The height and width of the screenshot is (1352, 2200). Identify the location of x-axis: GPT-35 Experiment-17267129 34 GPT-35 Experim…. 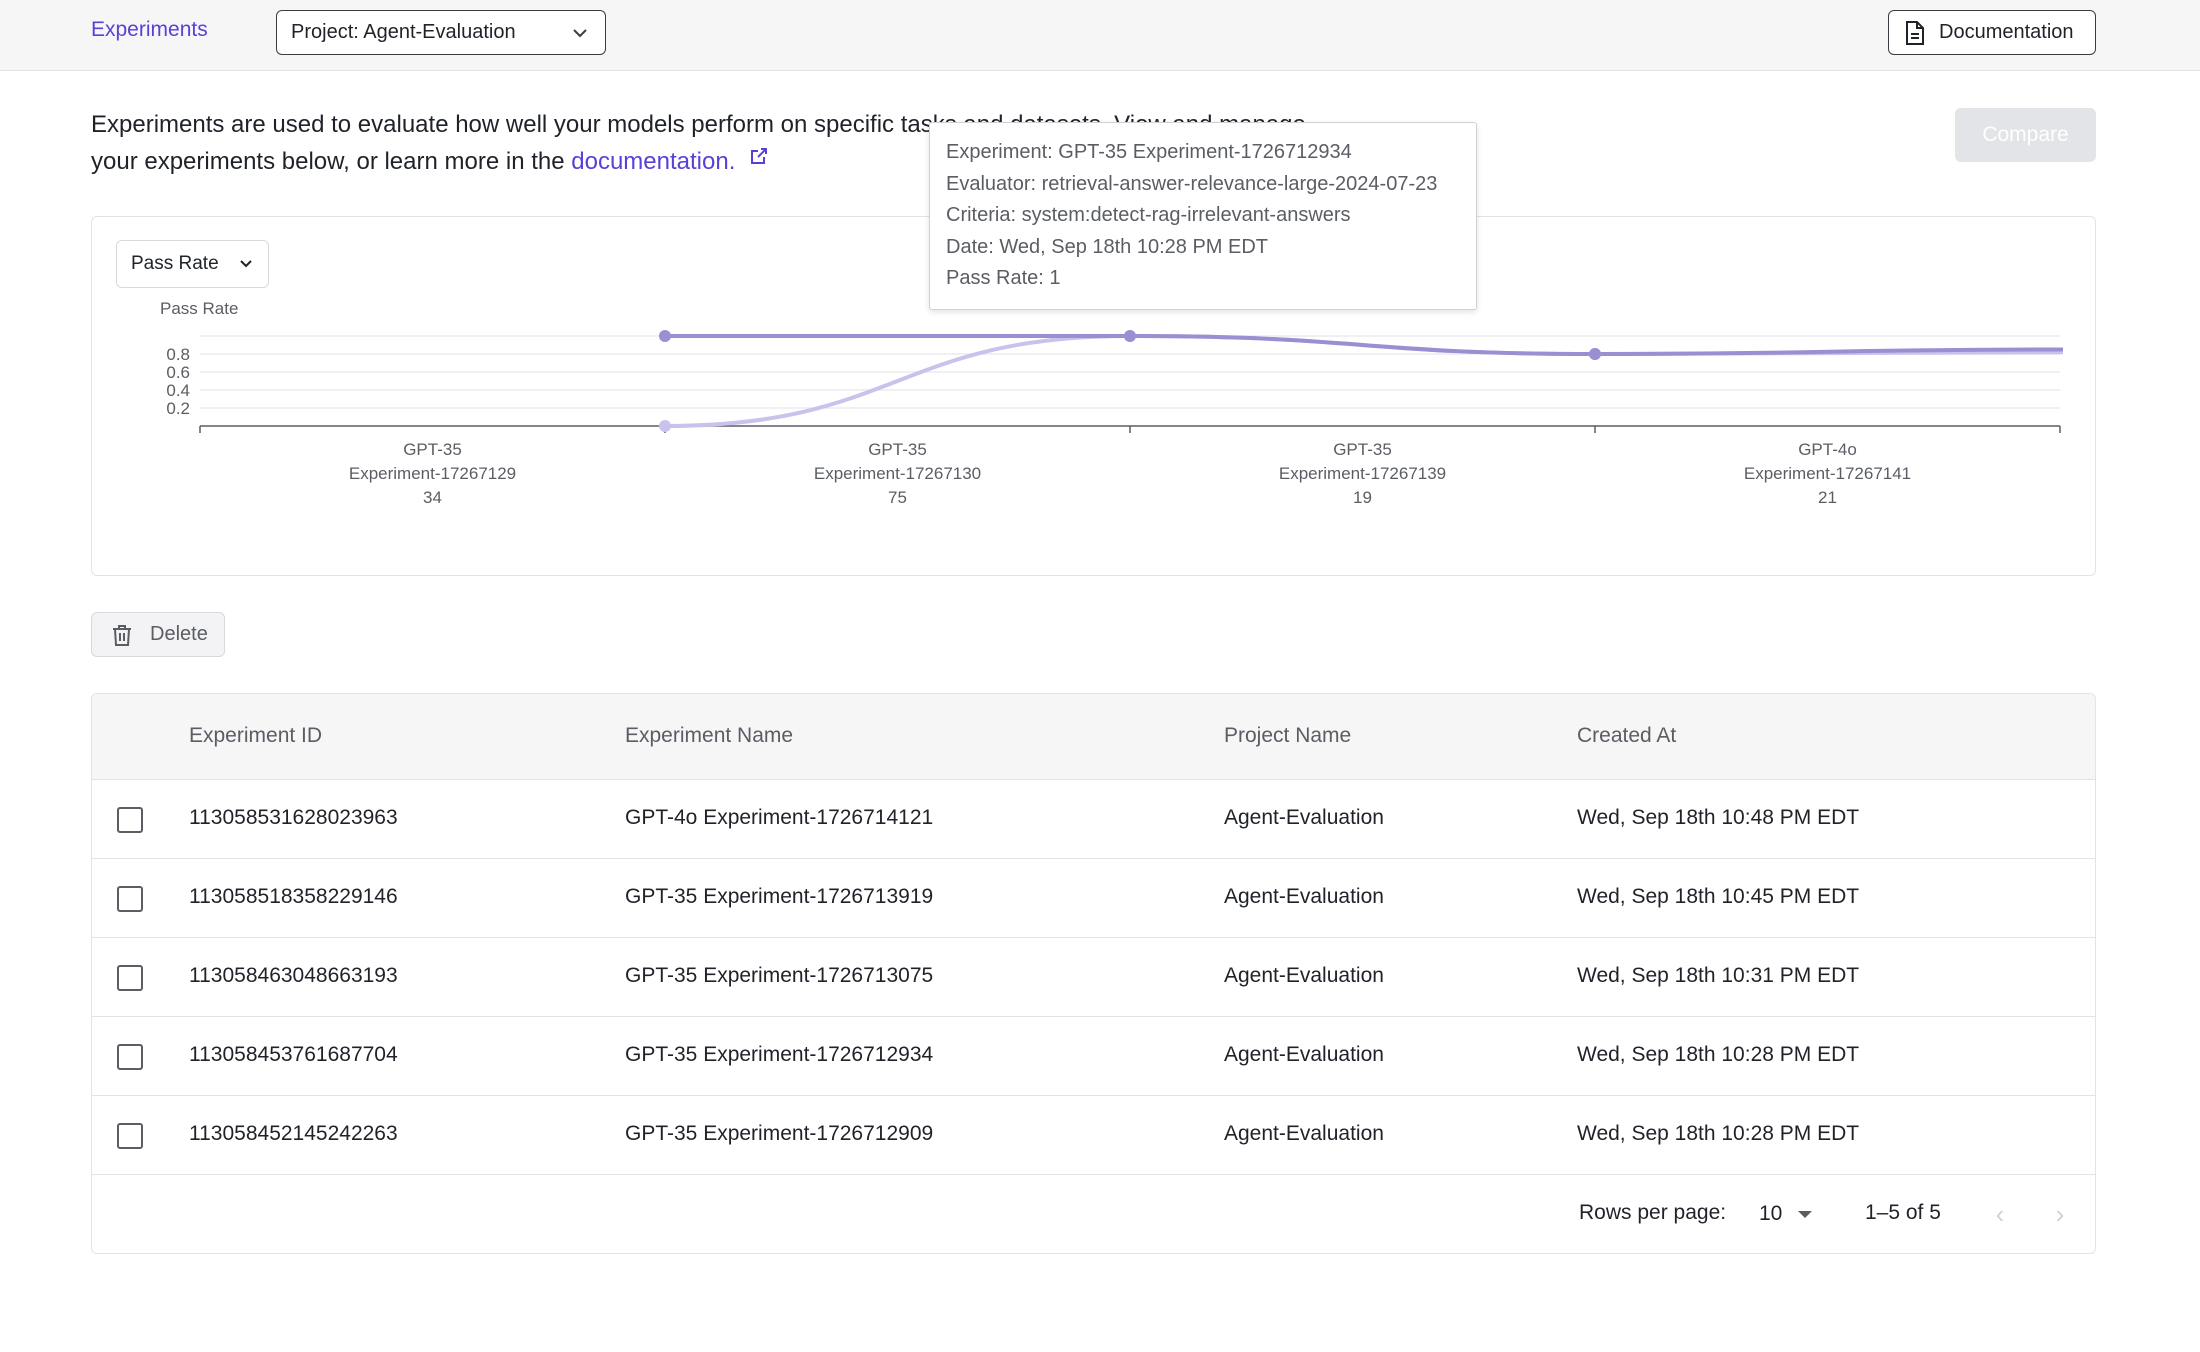
(1130, 466).